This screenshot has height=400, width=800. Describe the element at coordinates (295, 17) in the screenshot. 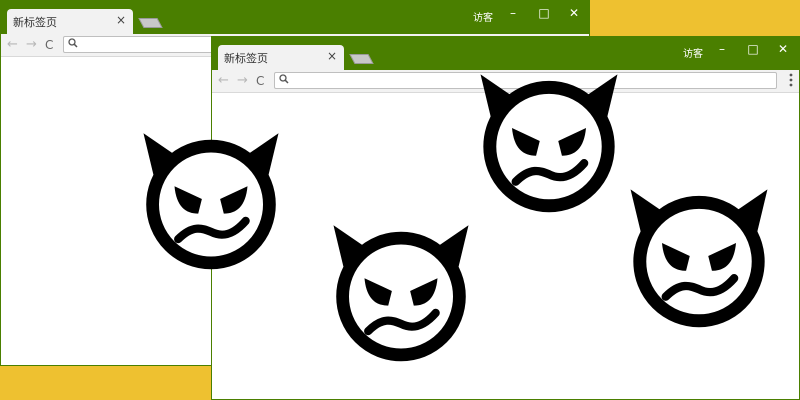

I see `title-bar: 新标签页 × 访客 – □ ✕` at that location.